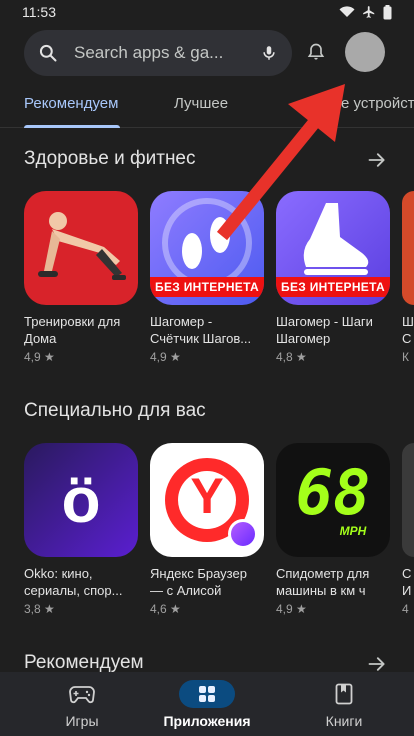 This screenshot has width=414, height=736. Describe the element at coordinates (365, 52) in the screenshot. I see `account-avatar` at that location.